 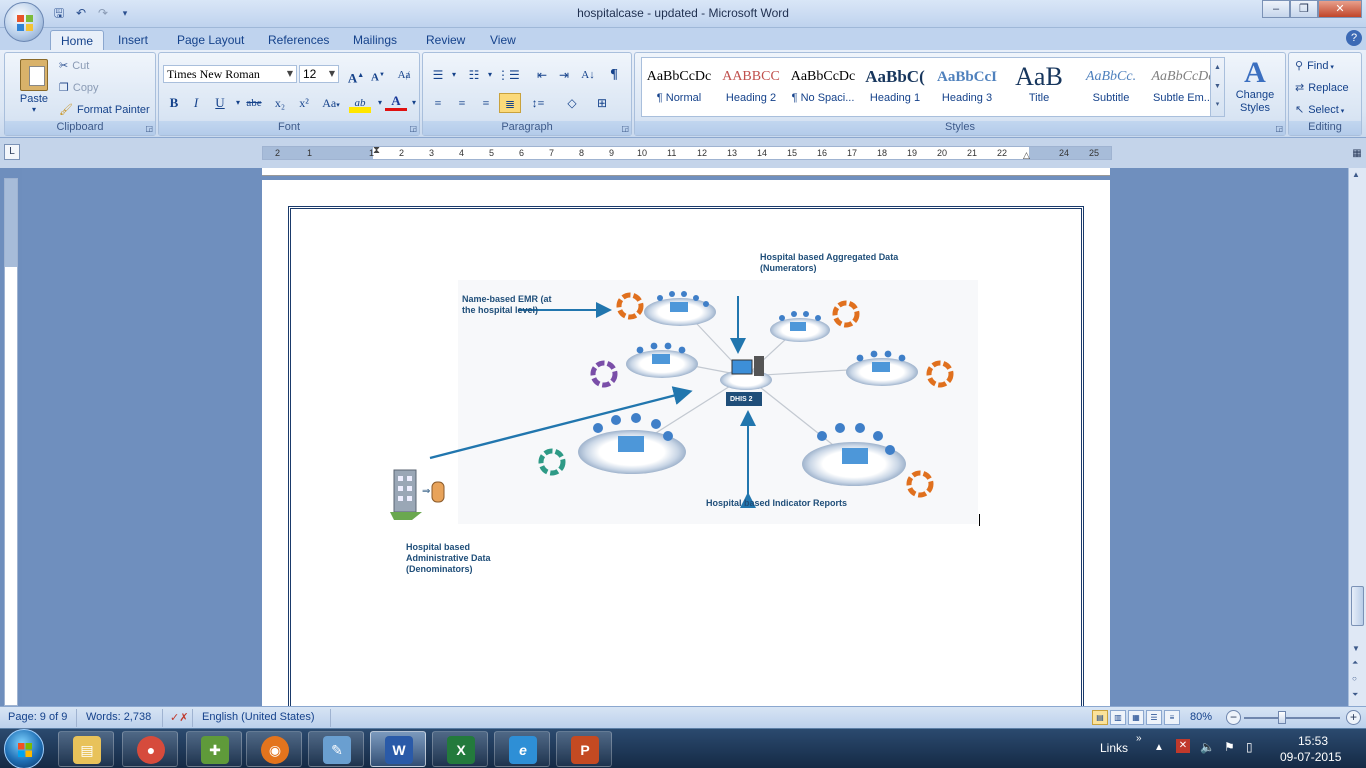 I want to click on tab-review: Review, so click(x=445, y=40).